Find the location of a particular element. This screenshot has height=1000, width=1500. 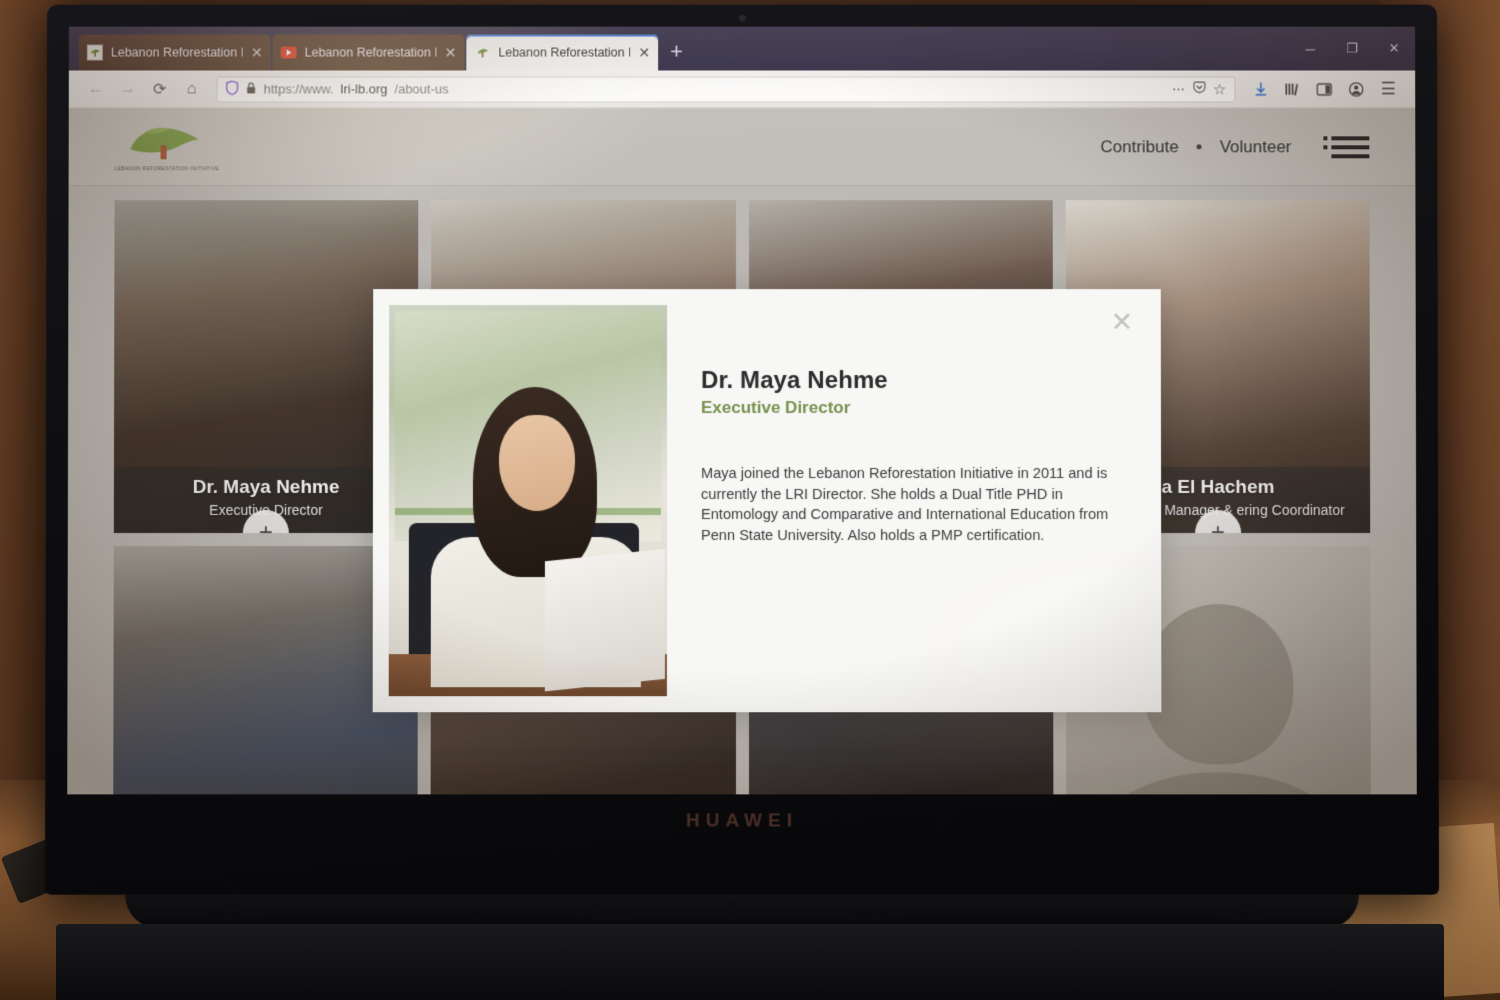

page-actions-icon: ⋯ is located at coordinates (1178, 89).